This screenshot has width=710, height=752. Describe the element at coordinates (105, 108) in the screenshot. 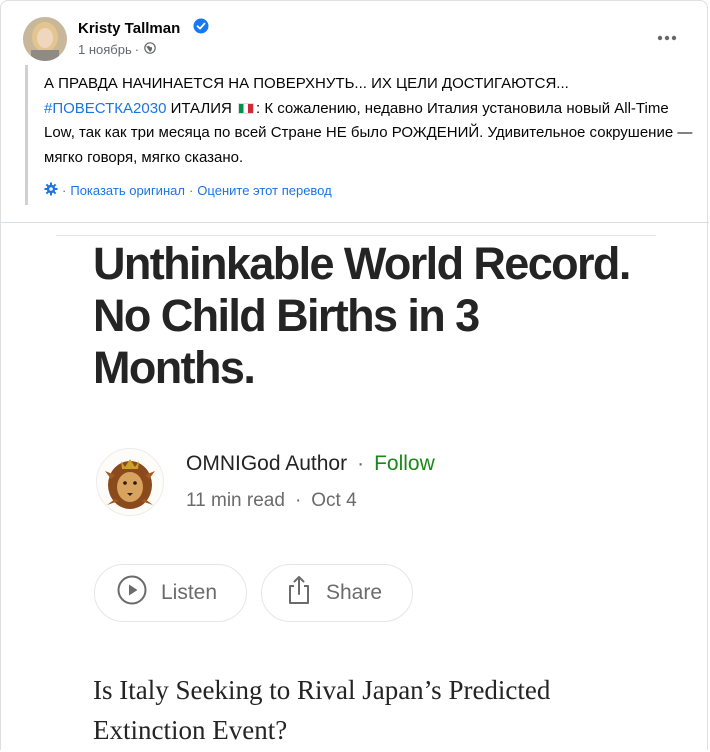

I see `hashtag-link: #ПОВЕСТКА2030` at that location.